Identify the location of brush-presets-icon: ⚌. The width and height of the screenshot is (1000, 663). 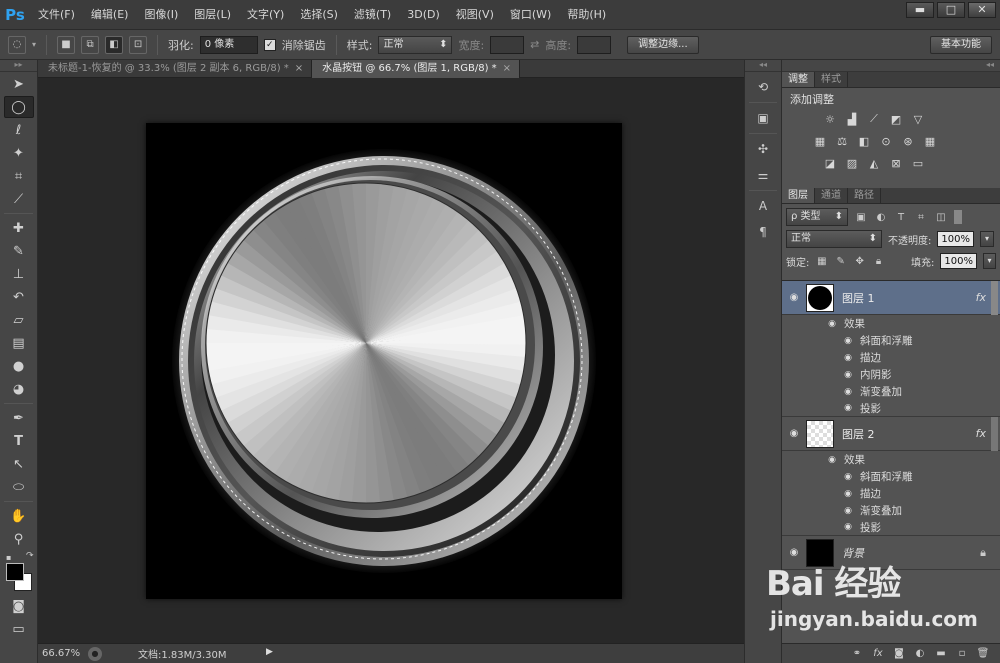
(763, 175).